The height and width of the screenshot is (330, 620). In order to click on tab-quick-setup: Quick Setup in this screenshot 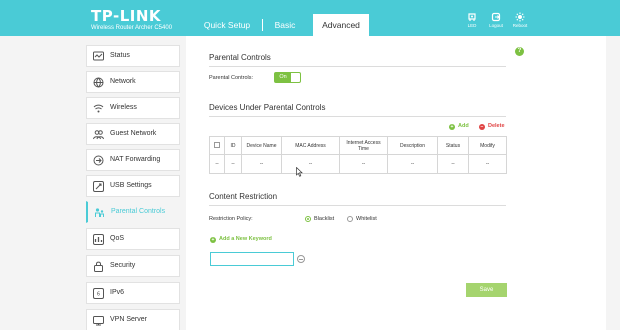, I will do `click(227, 25)`.